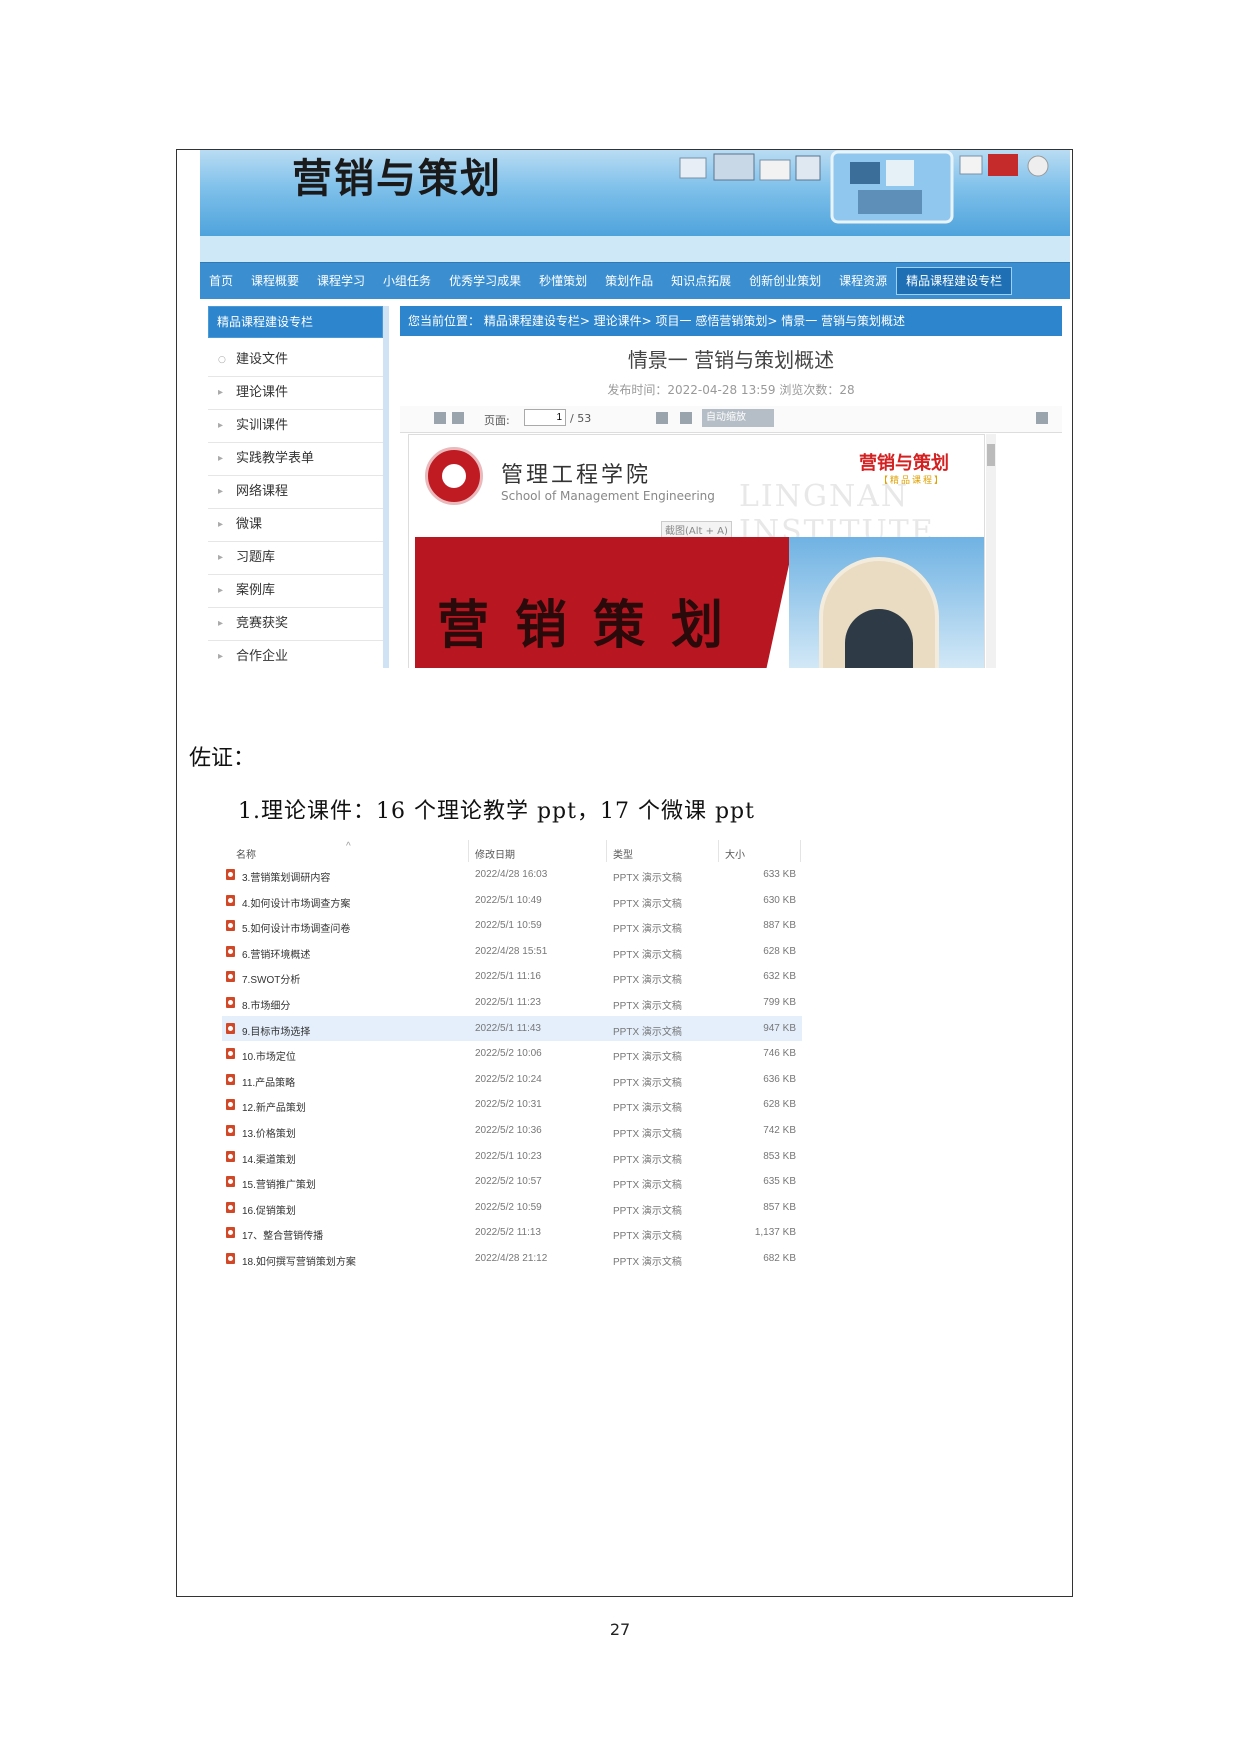 The height and width of the screenshot is (1753, 1240). What do you see at coordinates (779, 874) in the screenshot?
I see `file-size: 633 KB` at bounding box center [779, 874].